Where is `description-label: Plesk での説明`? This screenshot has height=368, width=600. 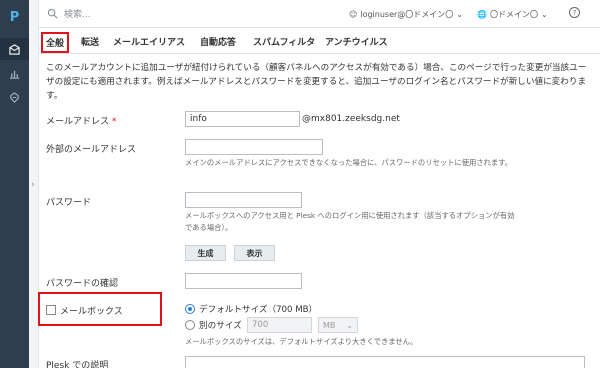
description-label: Plesk での説明 is located at coordinates (77, 364).